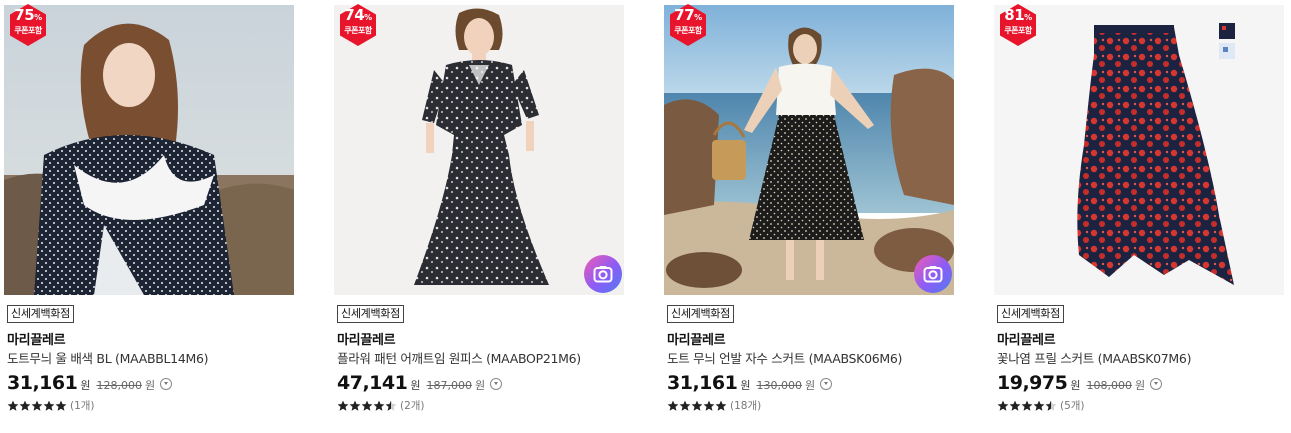  Describe the element at coordinates (372, 383) in the screenshot. I see `sale-price: 47,141` at that location.